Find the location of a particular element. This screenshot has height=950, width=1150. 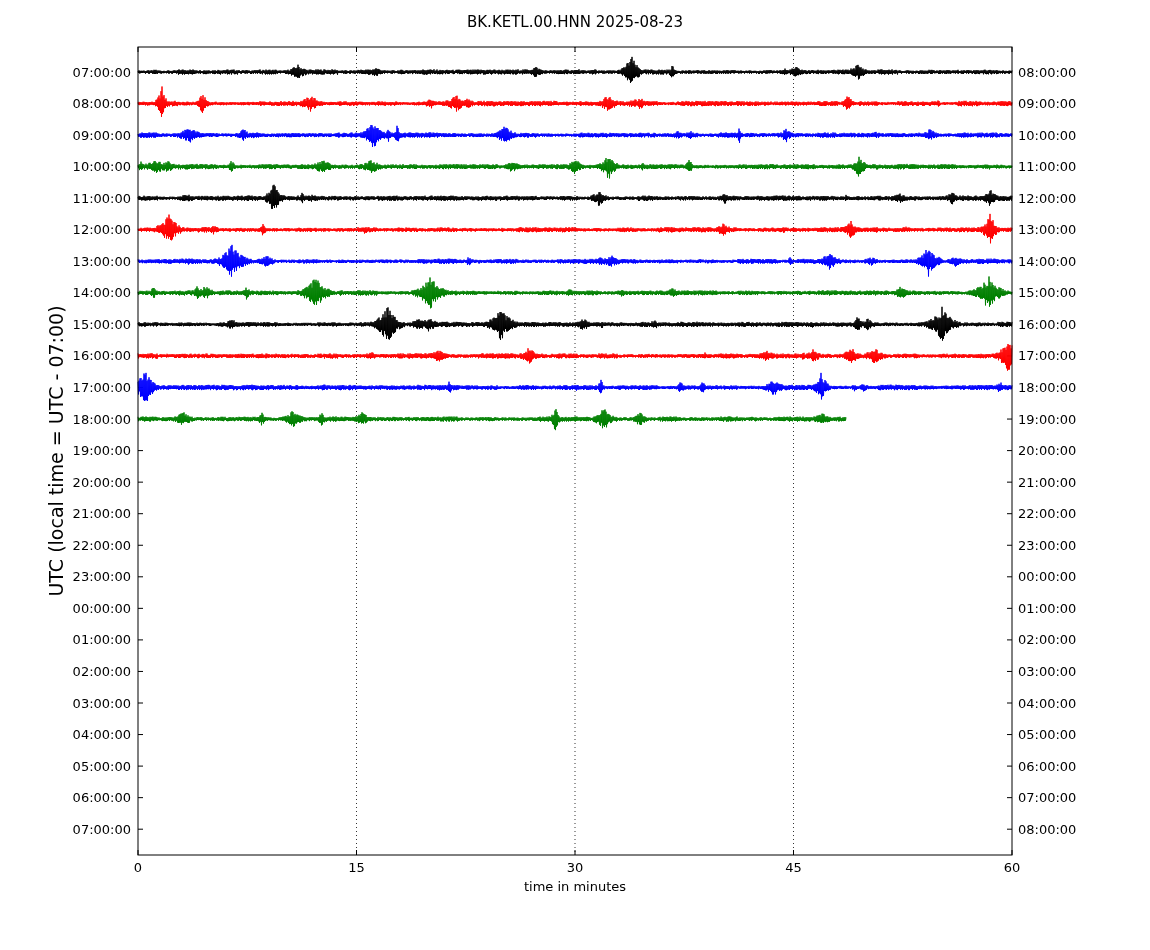

chart-title: BK.KETL.00.HNN 2025-08-23 is located at coordinates (575, 22).